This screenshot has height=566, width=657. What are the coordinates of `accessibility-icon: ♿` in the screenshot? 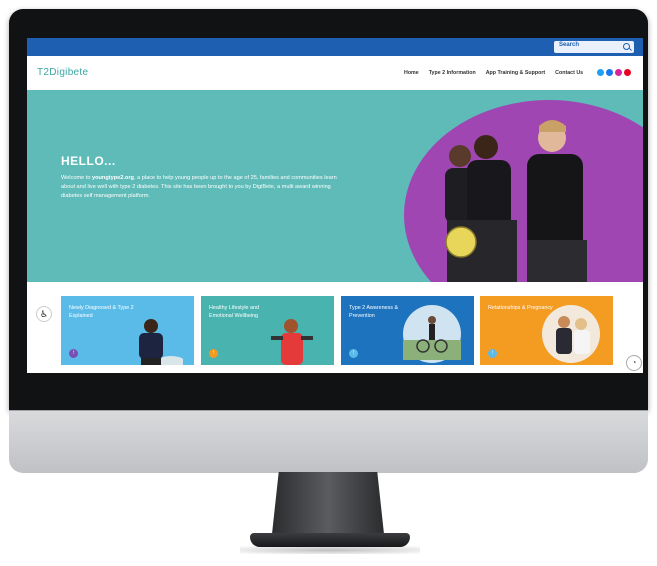 It's located at (44, 314).